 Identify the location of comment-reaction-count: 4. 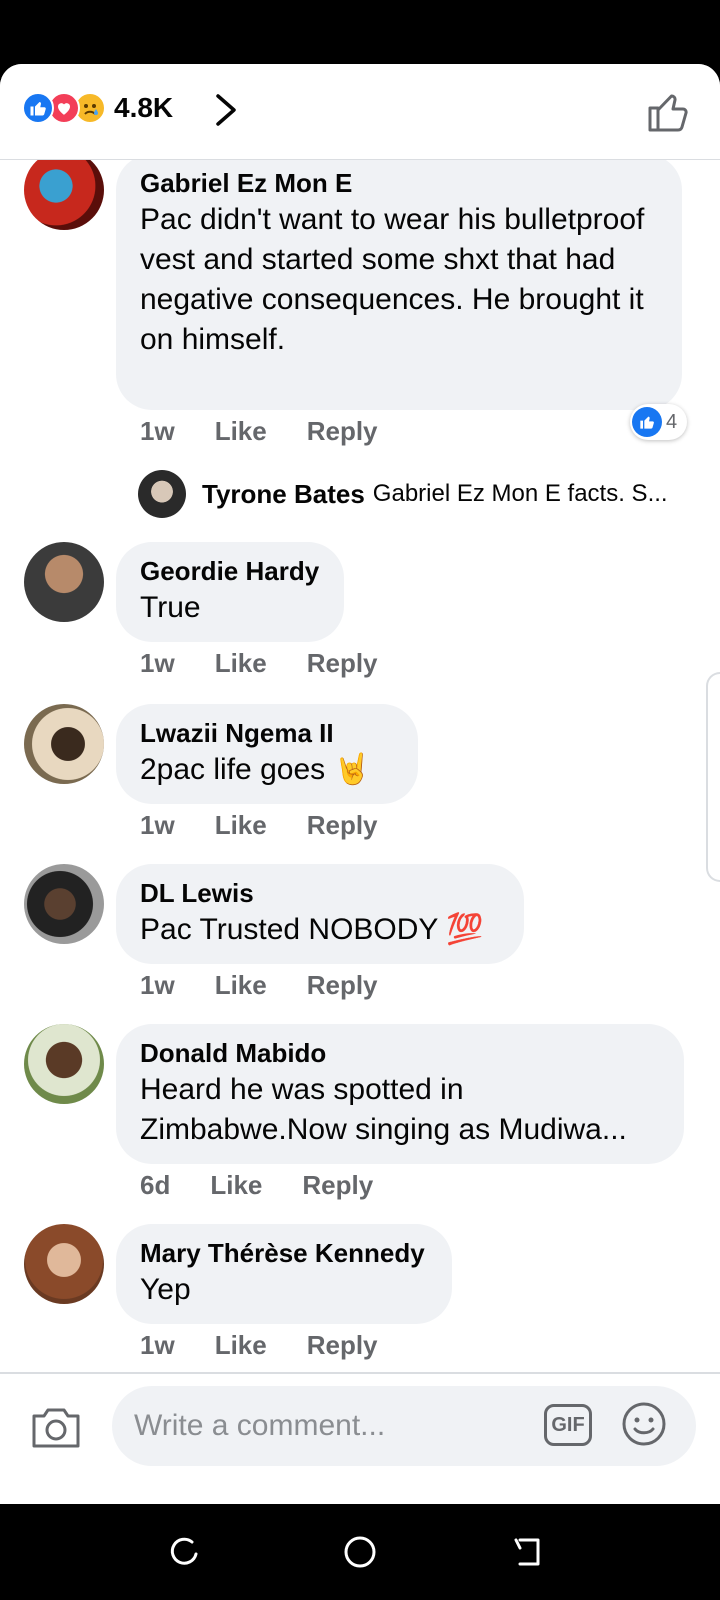
(672, 421).